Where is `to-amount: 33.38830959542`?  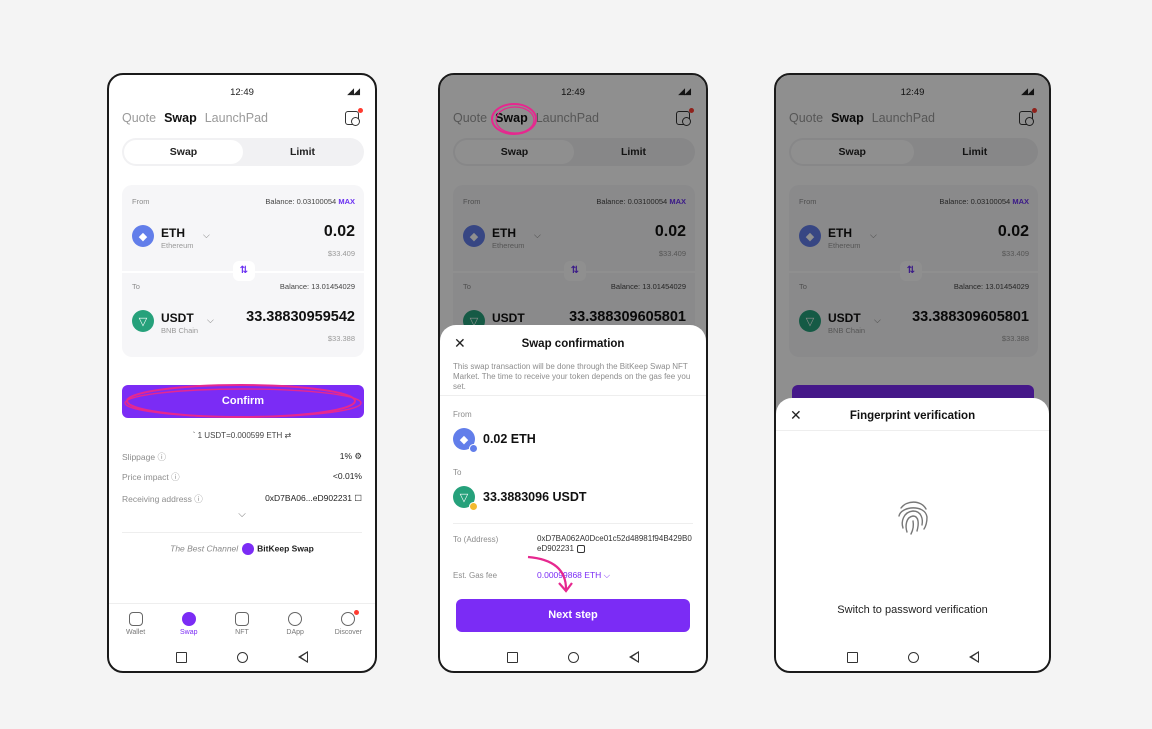
to-amount: 33.38830959542 is located at coordinates (300, 317).